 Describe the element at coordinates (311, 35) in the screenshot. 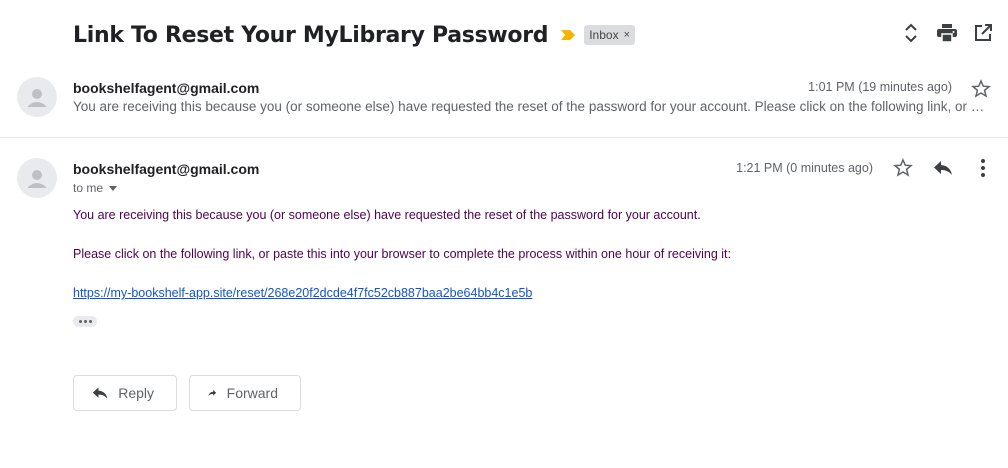

I see `email-subject: Link To Reset Your MyLibrary Password` at that location.